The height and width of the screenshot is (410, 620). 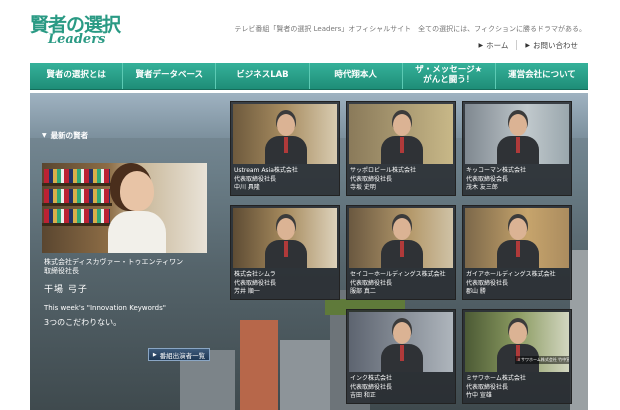 I want to click on leader-info: ミサワホーム株式会社 代表取締役社長 竹中 宣雄, so click(x=496, y=388).